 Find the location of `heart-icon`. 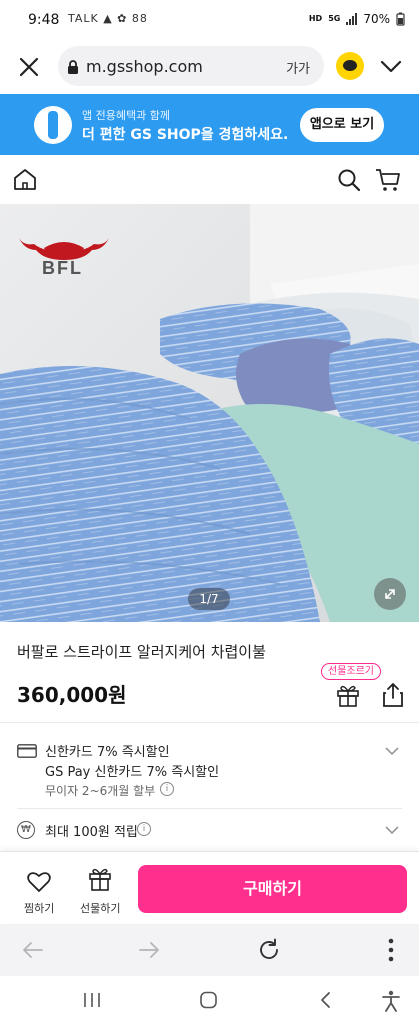

heart-icon is located at coordinates (39, 882).